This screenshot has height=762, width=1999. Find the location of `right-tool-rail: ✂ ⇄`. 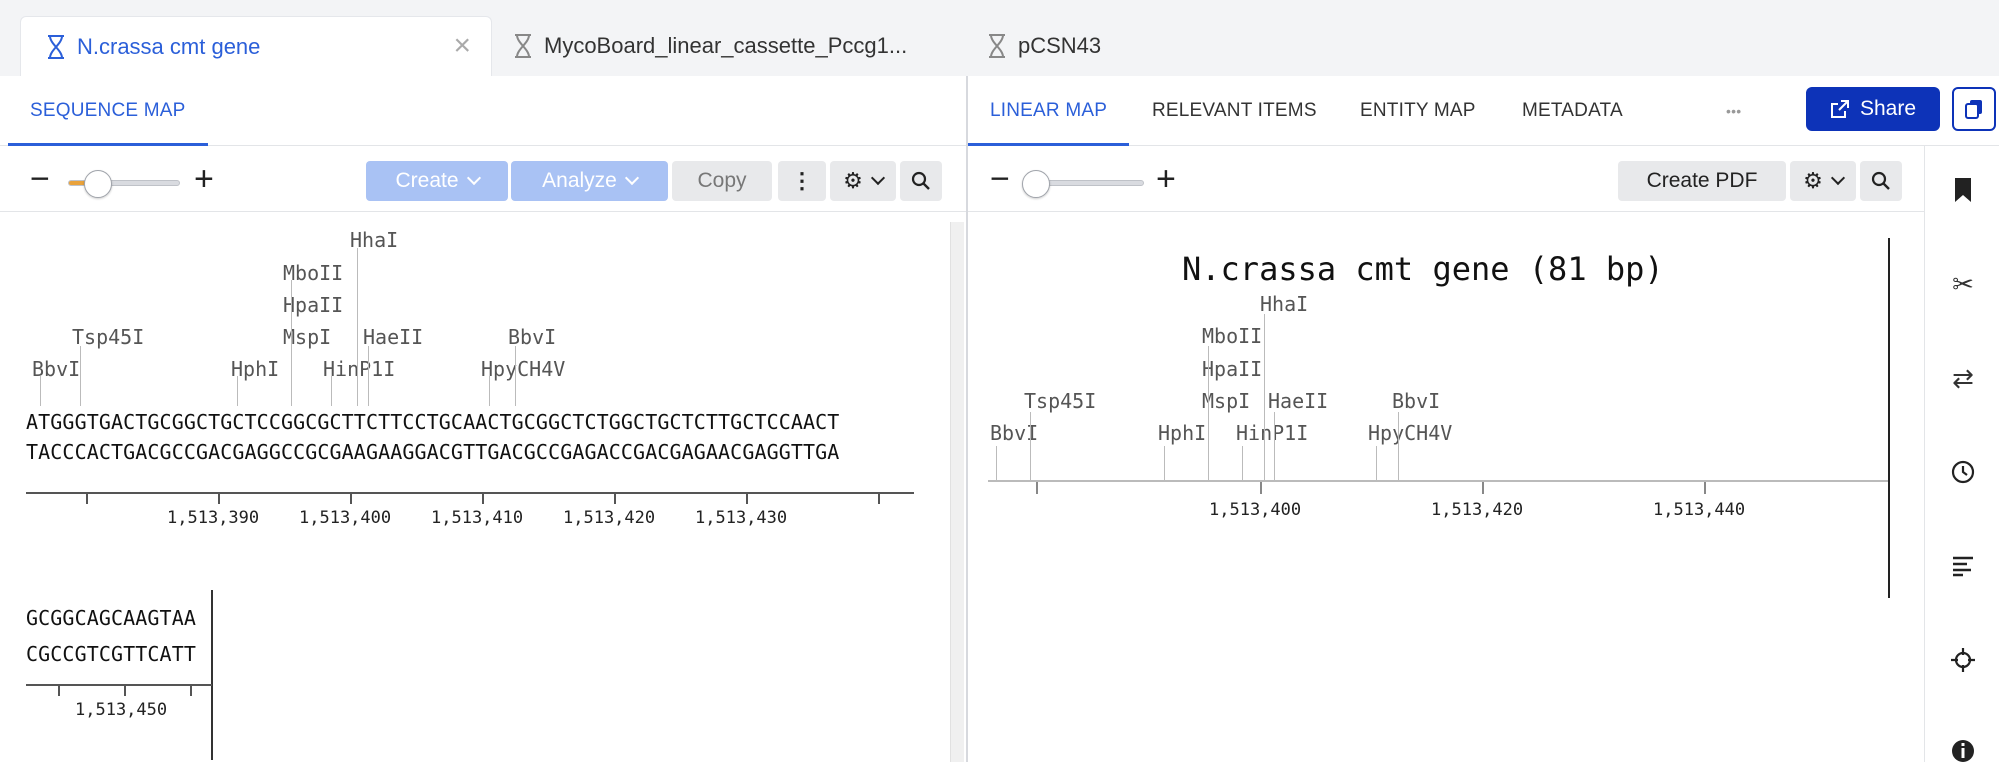

right-tool-rail: ✂ ⇄ is located at coordinates (1961, 454).